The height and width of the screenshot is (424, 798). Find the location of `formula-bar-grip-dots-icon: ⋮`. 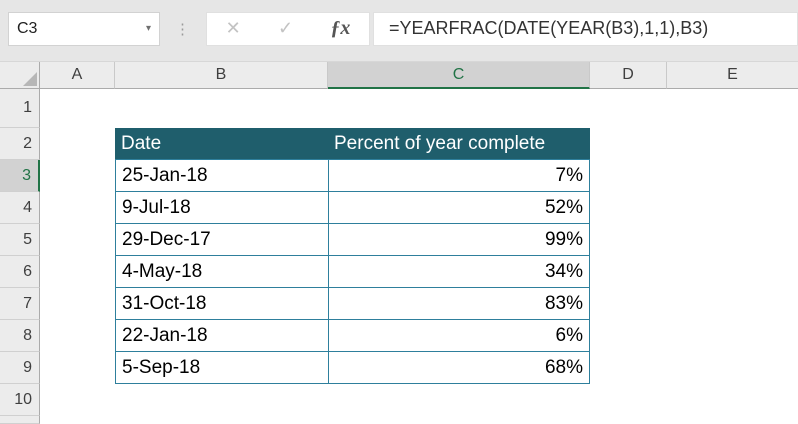

formula-bar-grip-dots-icon: ⋮ is located at coordinates (183, 29).